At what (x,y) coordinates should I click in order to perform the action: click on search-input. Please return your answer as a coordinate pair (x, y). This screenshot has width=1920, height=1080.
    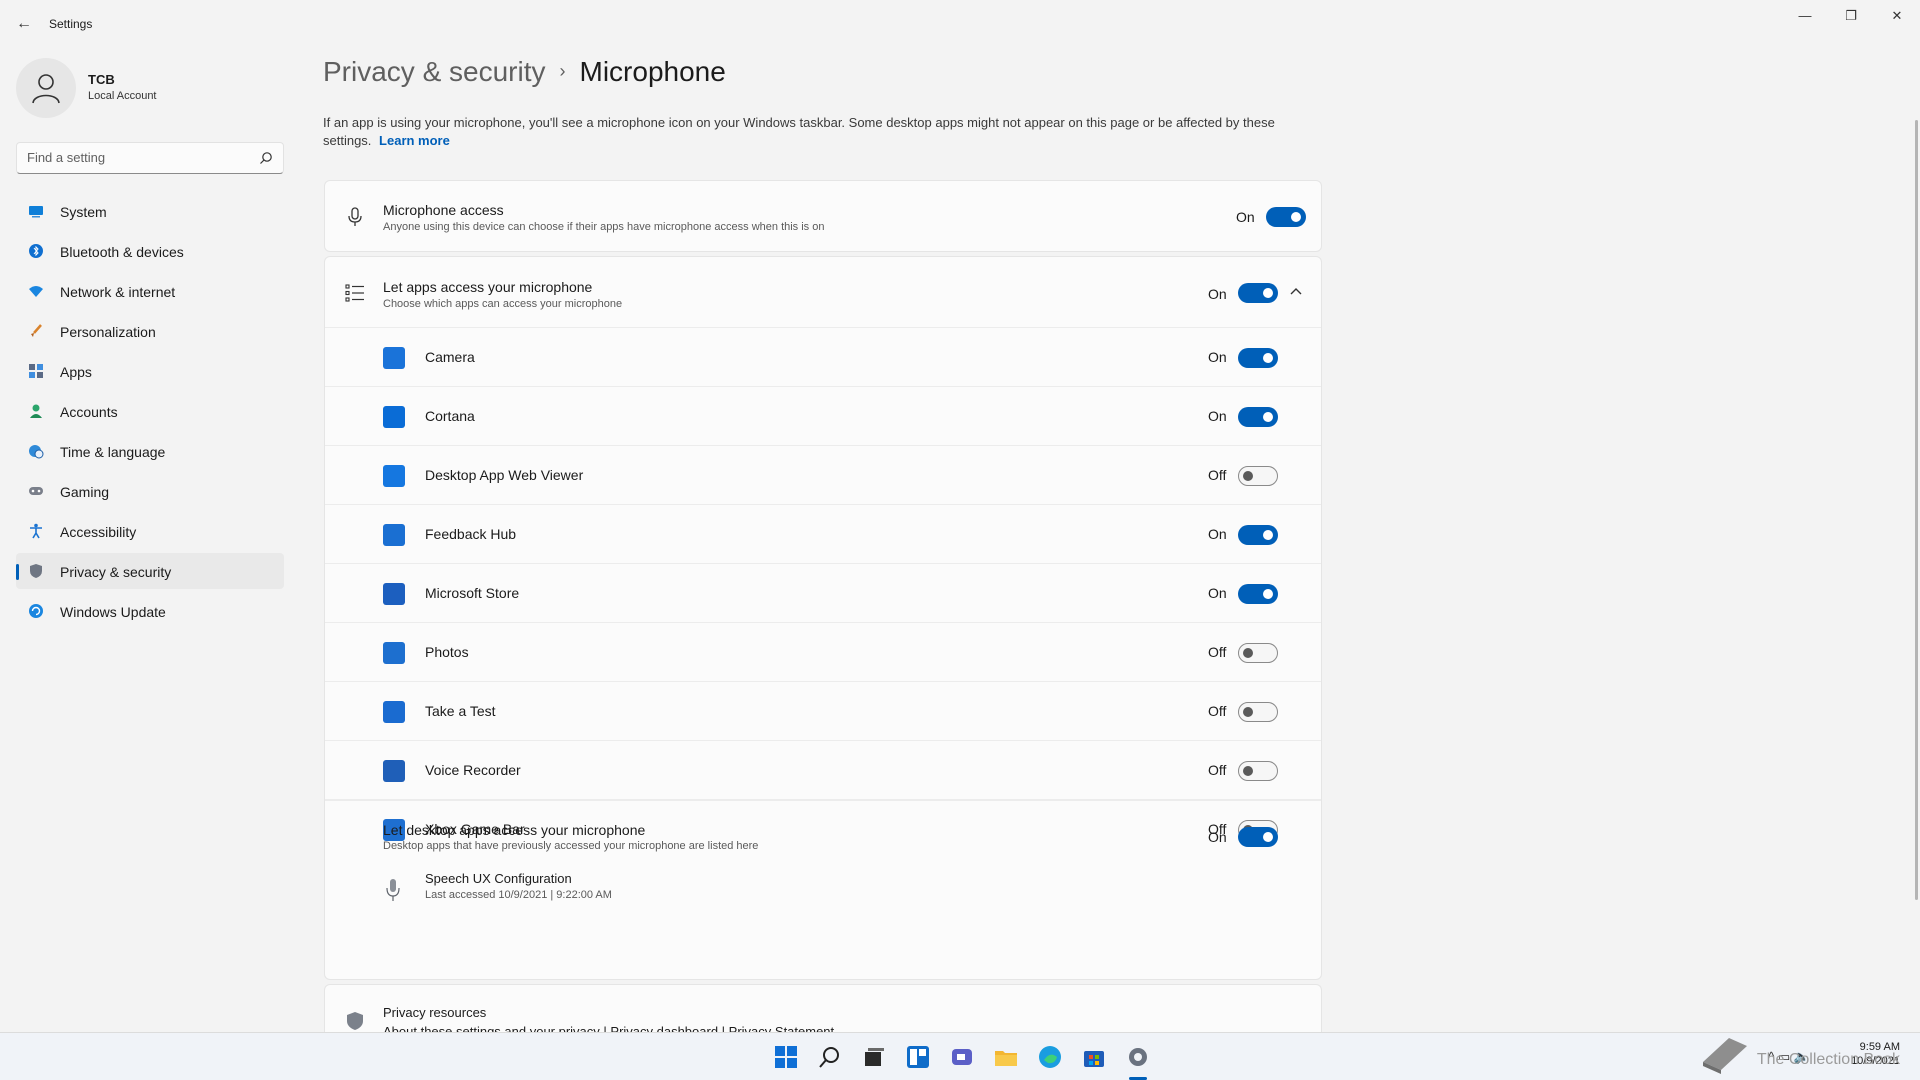
    Looking at the image, I should click on (137, 157).